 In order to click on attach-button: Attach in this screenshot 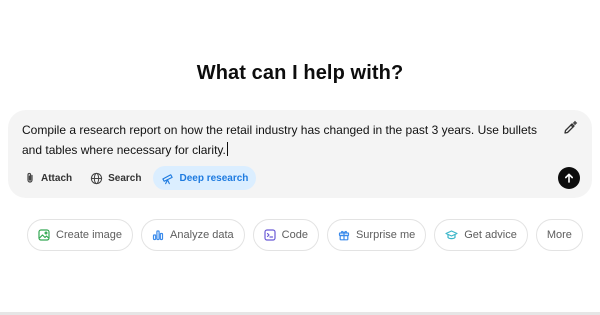, I will do `click(48, 178)`.